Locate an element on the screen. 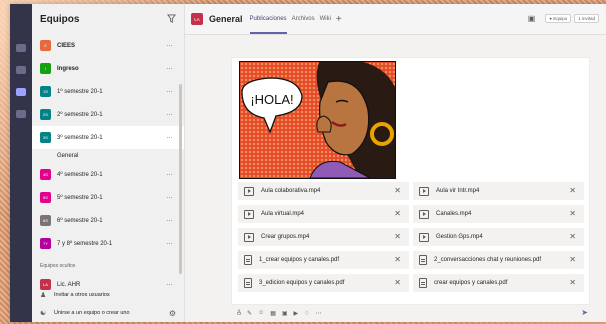  more-options-icon: ⋯ is located at coordinates (319, 313).